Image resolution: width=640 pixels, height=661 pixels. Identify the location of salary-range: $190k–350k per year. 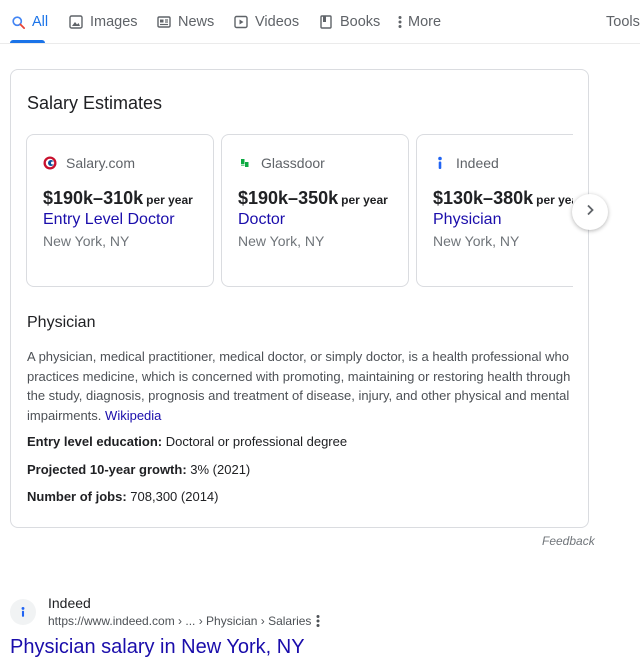
(313, 198).